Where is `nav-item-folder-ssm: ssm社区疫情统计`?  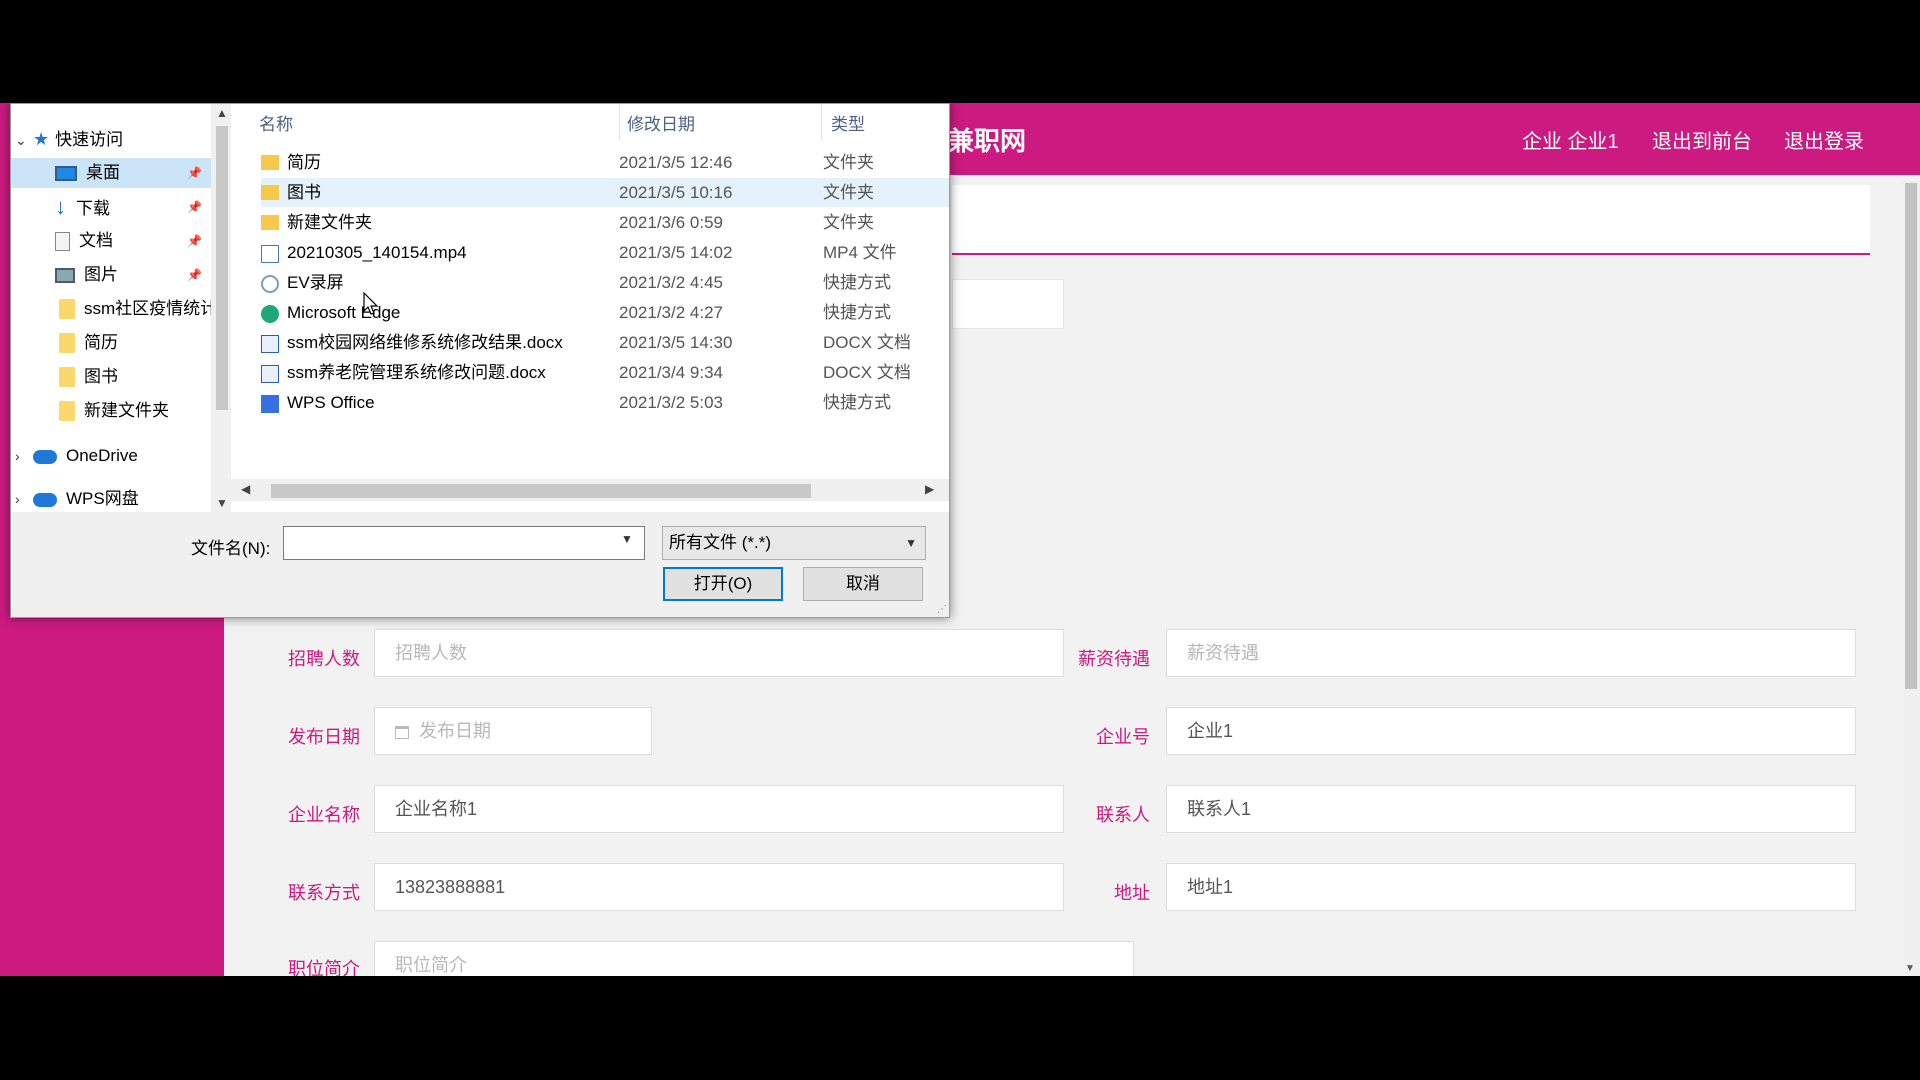
nav-item-folder-ssm: ssm社区疫情统计 is located at coordinates (135, 309).